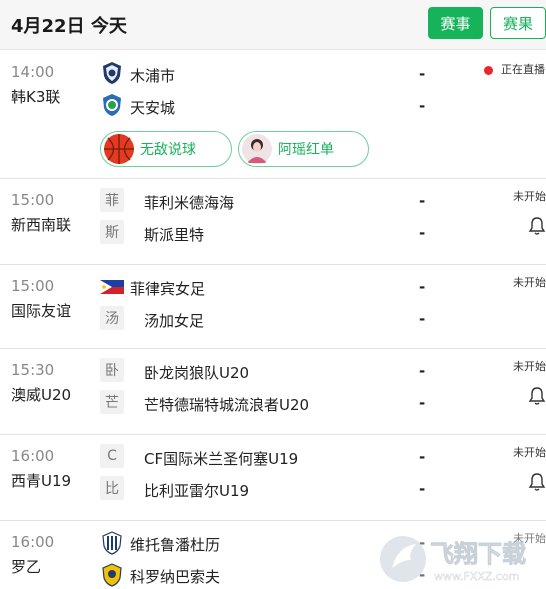 This screenshot has height=589, width=546. What do you see at coordinates (33, 370) in the screenshot?
I see `match-time: 15:30` at bounding box center [33, 370].